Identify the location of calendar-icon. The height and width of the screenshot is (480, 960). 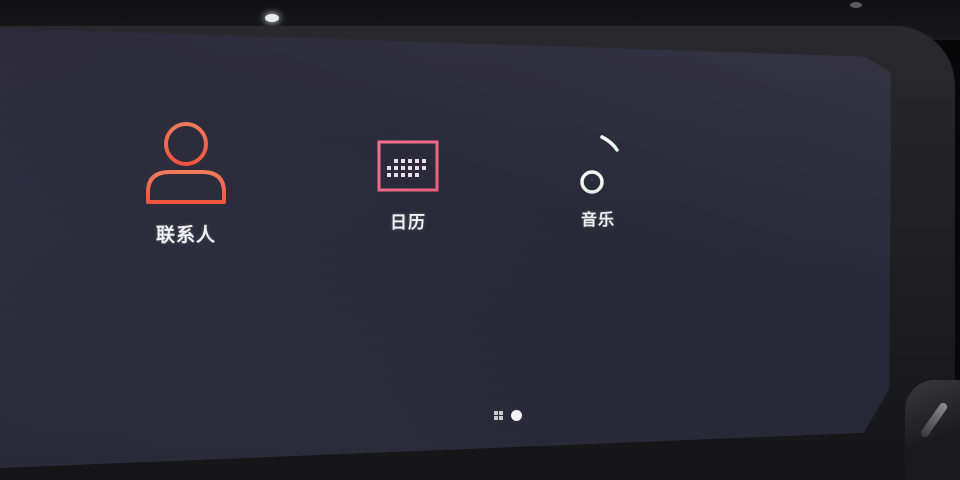
(408, 163).